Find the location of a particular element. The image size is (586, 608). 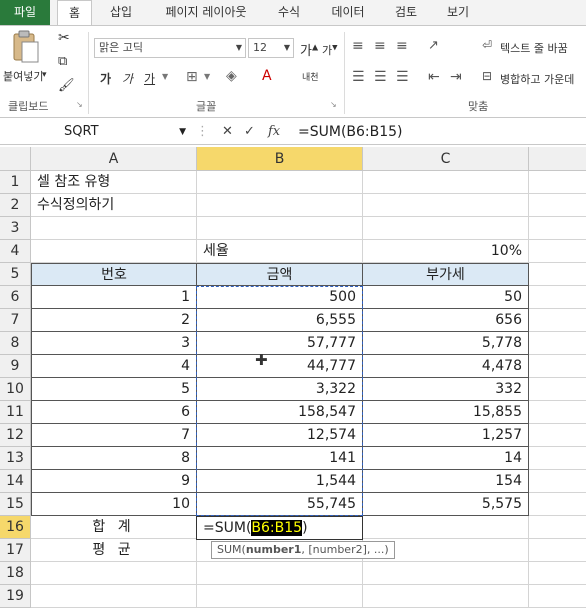

active-cell-editor: =SUM(B6:B15) is located at coordinates (279, 528).